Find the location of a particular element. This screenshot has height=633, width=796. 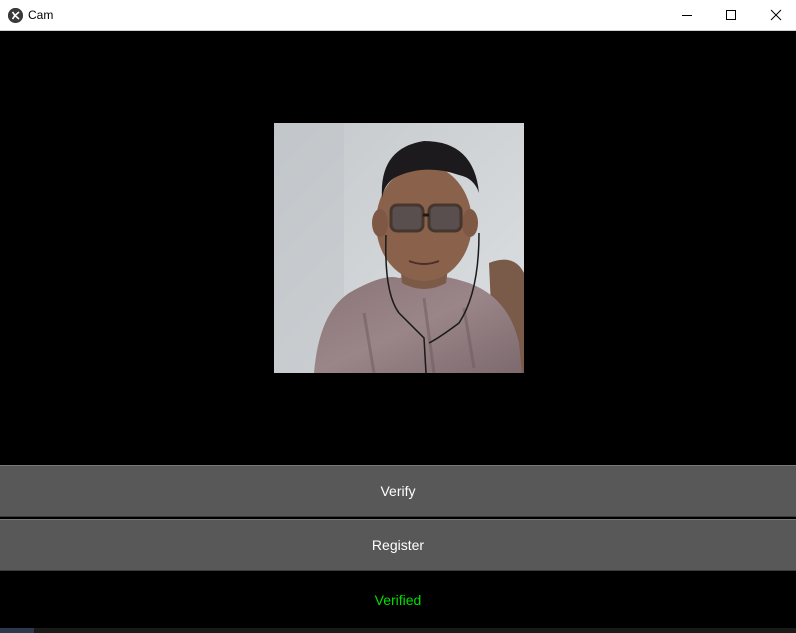

window-title: Cam is located at coordinates (41, 15).